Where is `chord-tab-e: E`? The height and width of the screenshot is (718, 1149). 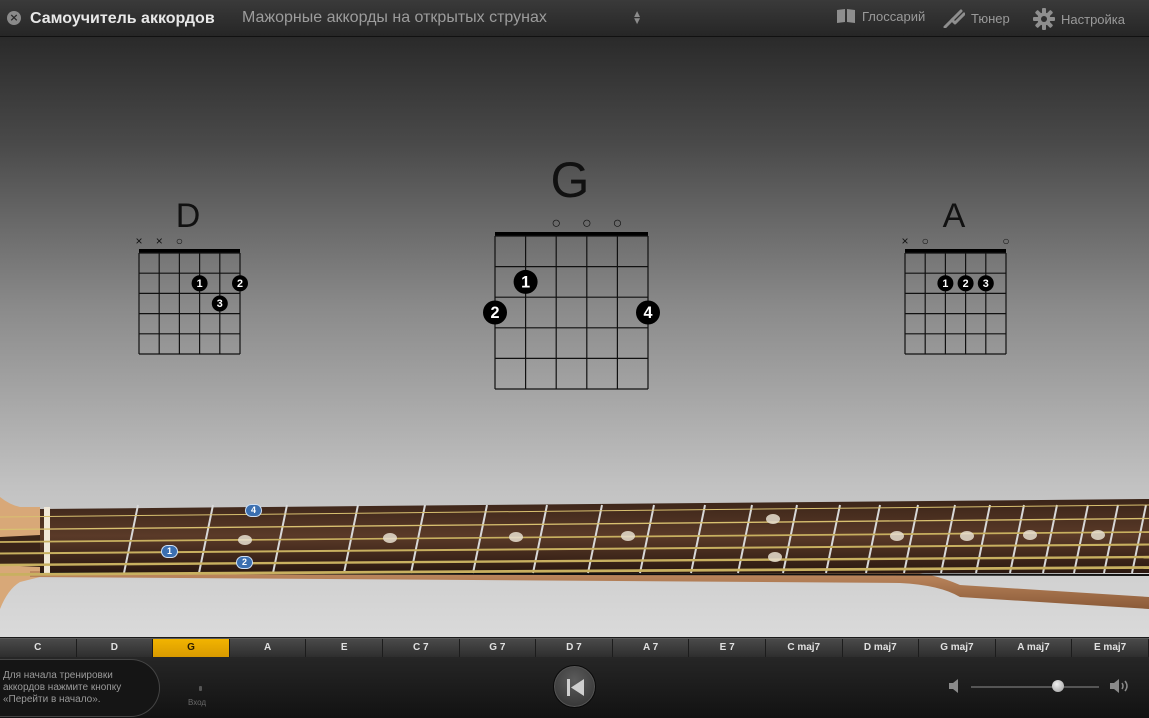
chord-tab-e: E is located at coordinates (344, 648).